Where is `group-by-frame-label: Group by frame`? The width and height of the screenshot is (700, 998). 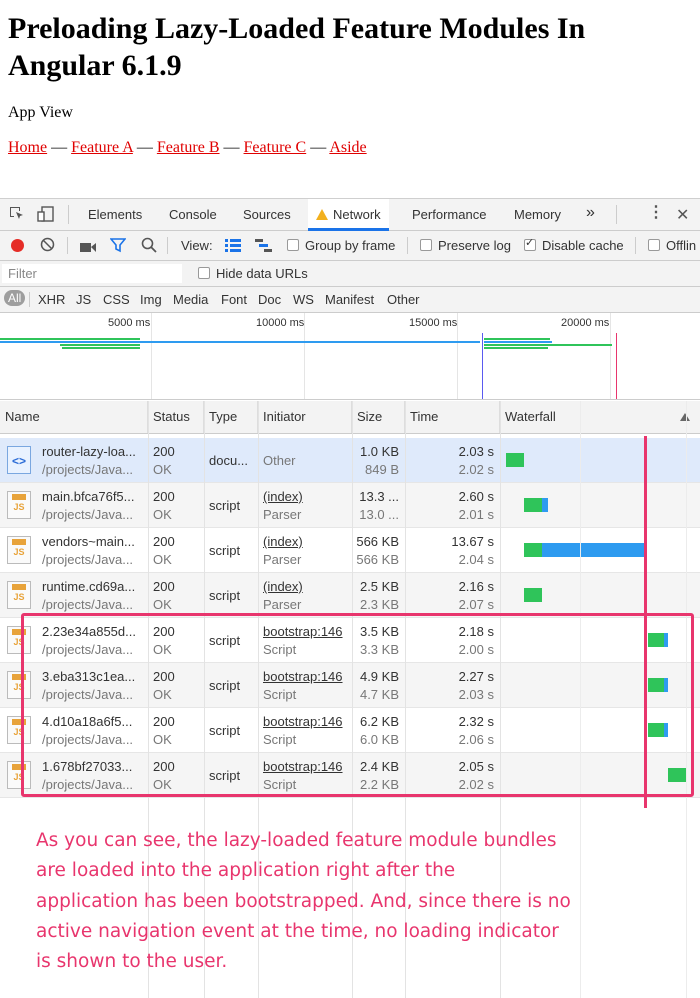 group-by-frame-label: Group by frame is located at coordinates (350, 245).